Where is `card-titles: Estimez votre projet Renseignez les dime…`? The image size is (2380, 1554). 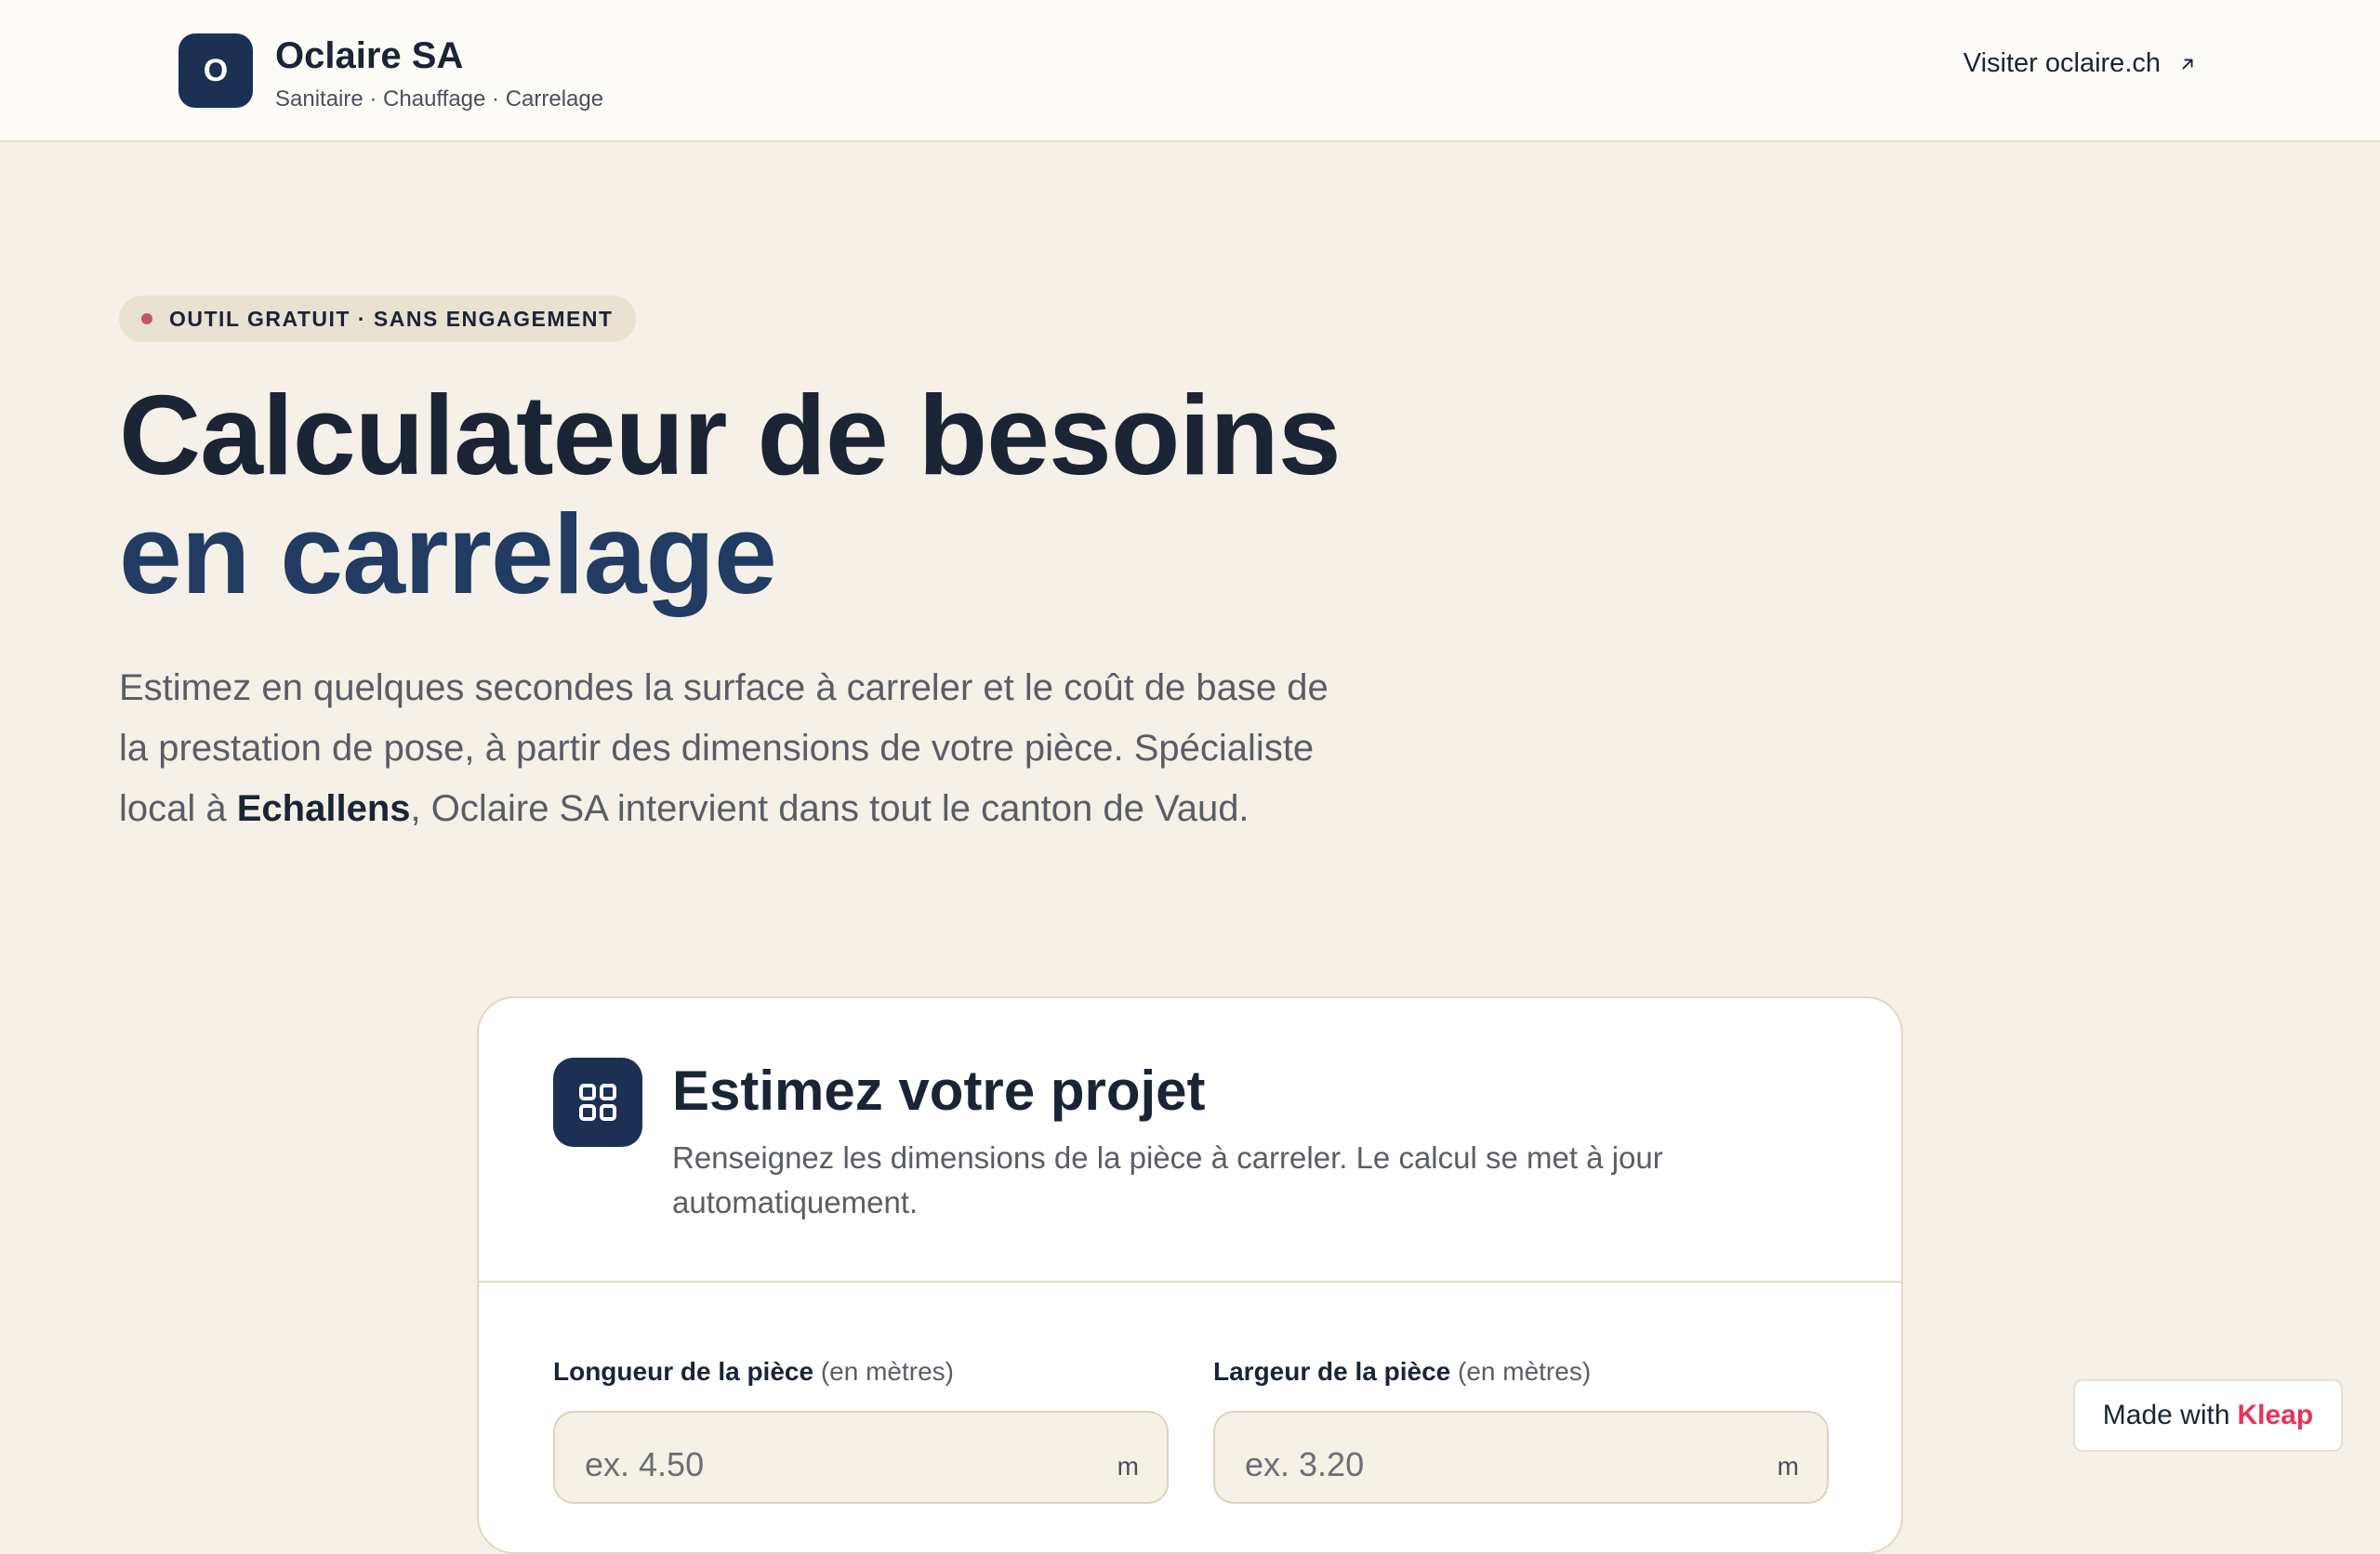
card-titles: Estimez votre projet Renseignez les dime… is located at coordinates (1230, 1141).